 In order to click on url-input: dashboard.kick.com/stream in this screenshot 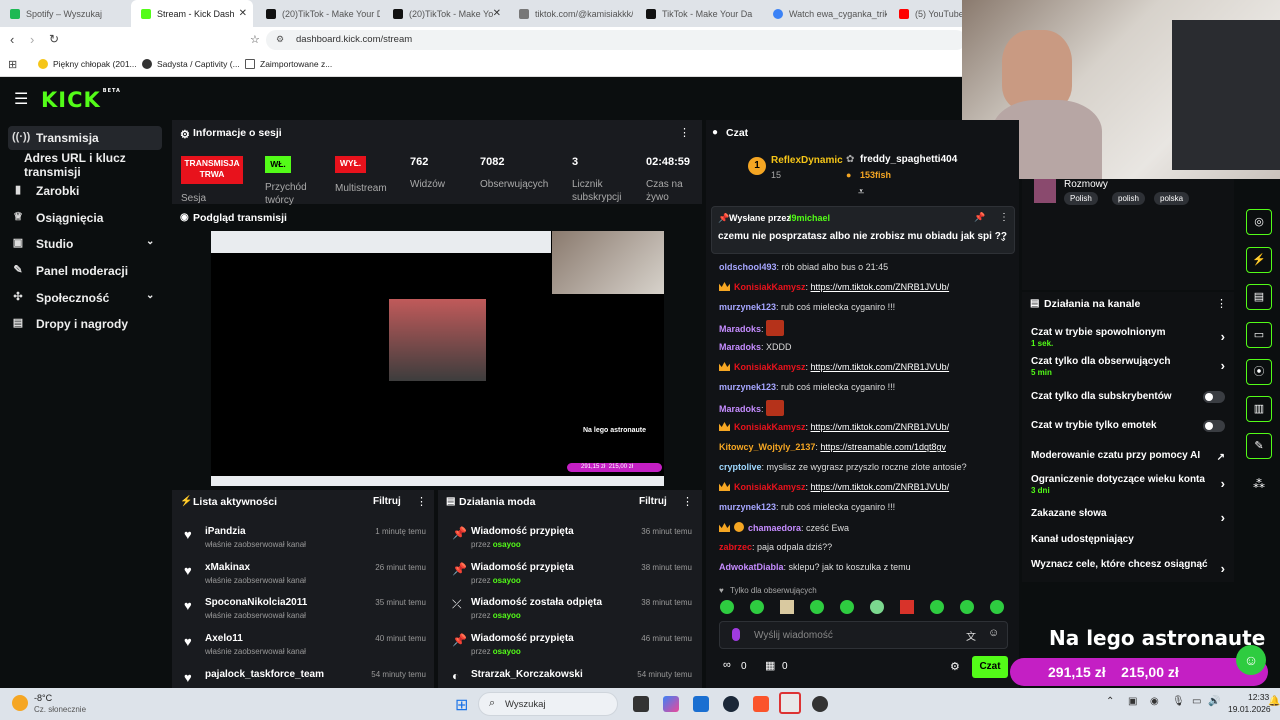, I will do `click(616, 40)`.